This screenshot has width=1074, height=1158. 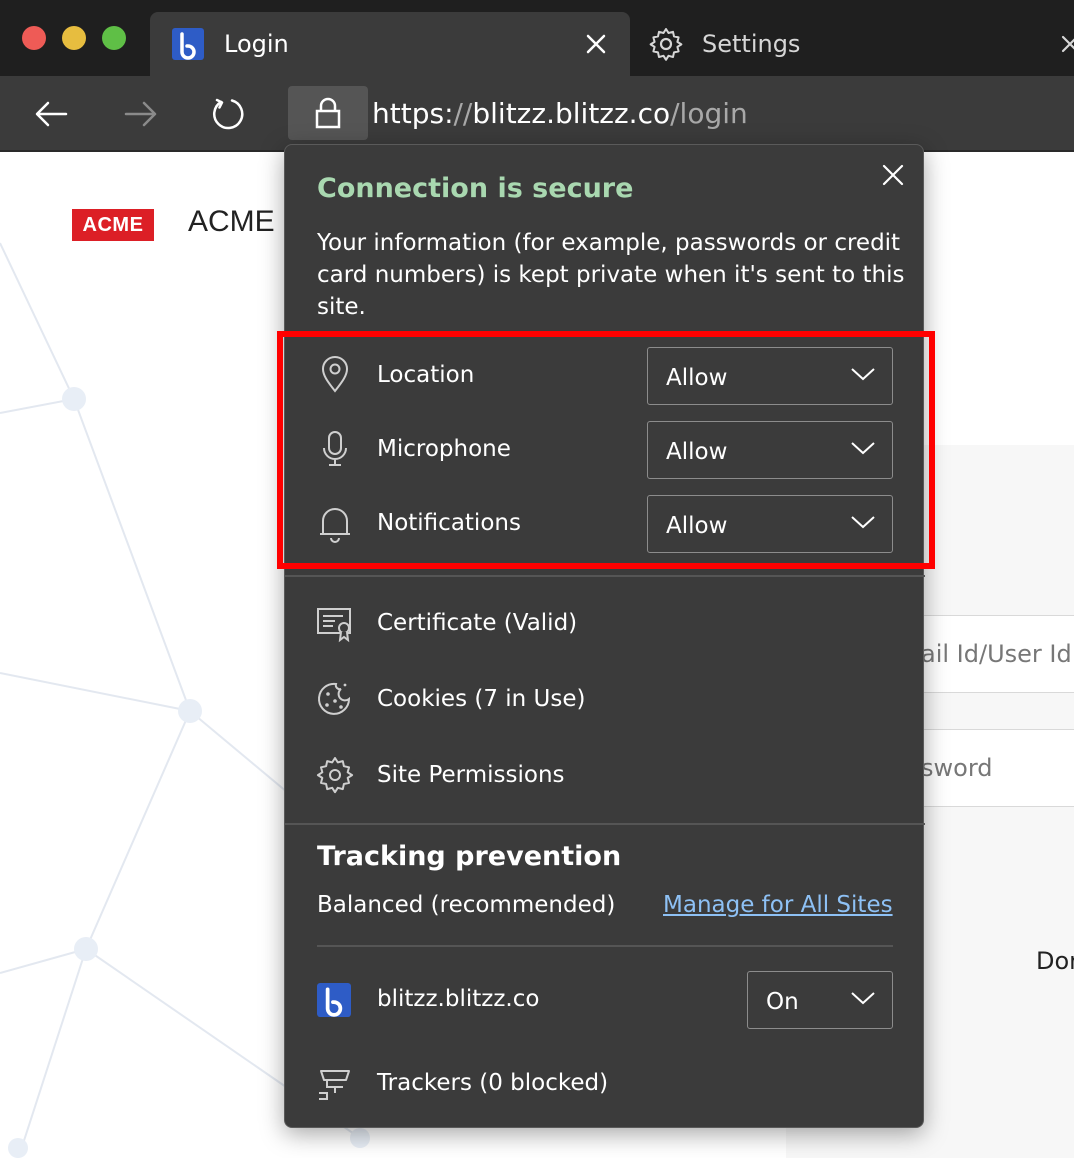 What do you see at coordinates (52, 114) in the screenshot?
I see `back-arrow-icon` at bounding box center [52, 114].